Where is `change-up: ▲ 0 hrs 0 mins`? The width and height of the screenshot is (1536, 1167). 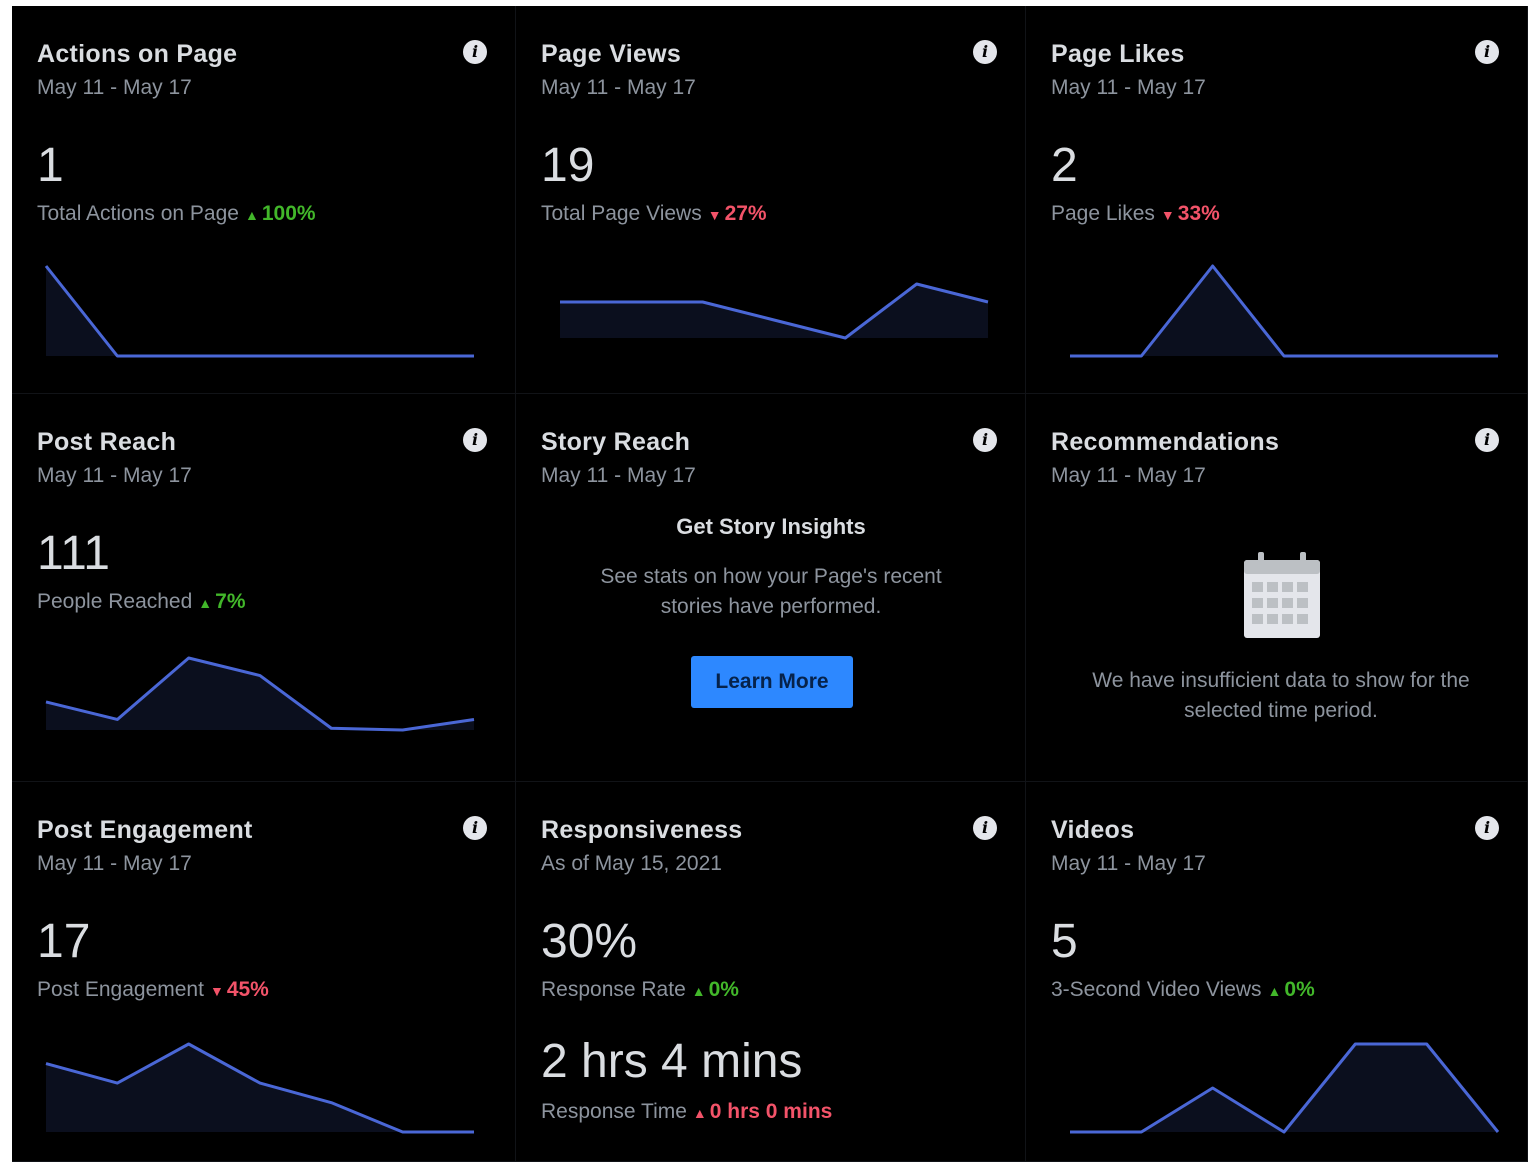 change-up: ▲ 0 hrs 0 mins is located at coordinates (762, 1111).